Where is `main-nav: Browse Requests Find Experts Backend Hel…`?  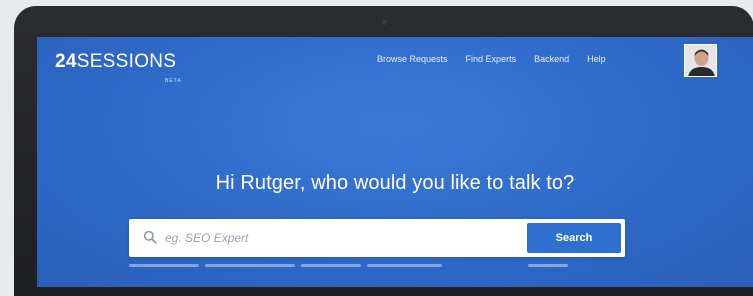 main-nav: Browse Requests Find Experts Backend Hel… is located at coordinates (491, 59).